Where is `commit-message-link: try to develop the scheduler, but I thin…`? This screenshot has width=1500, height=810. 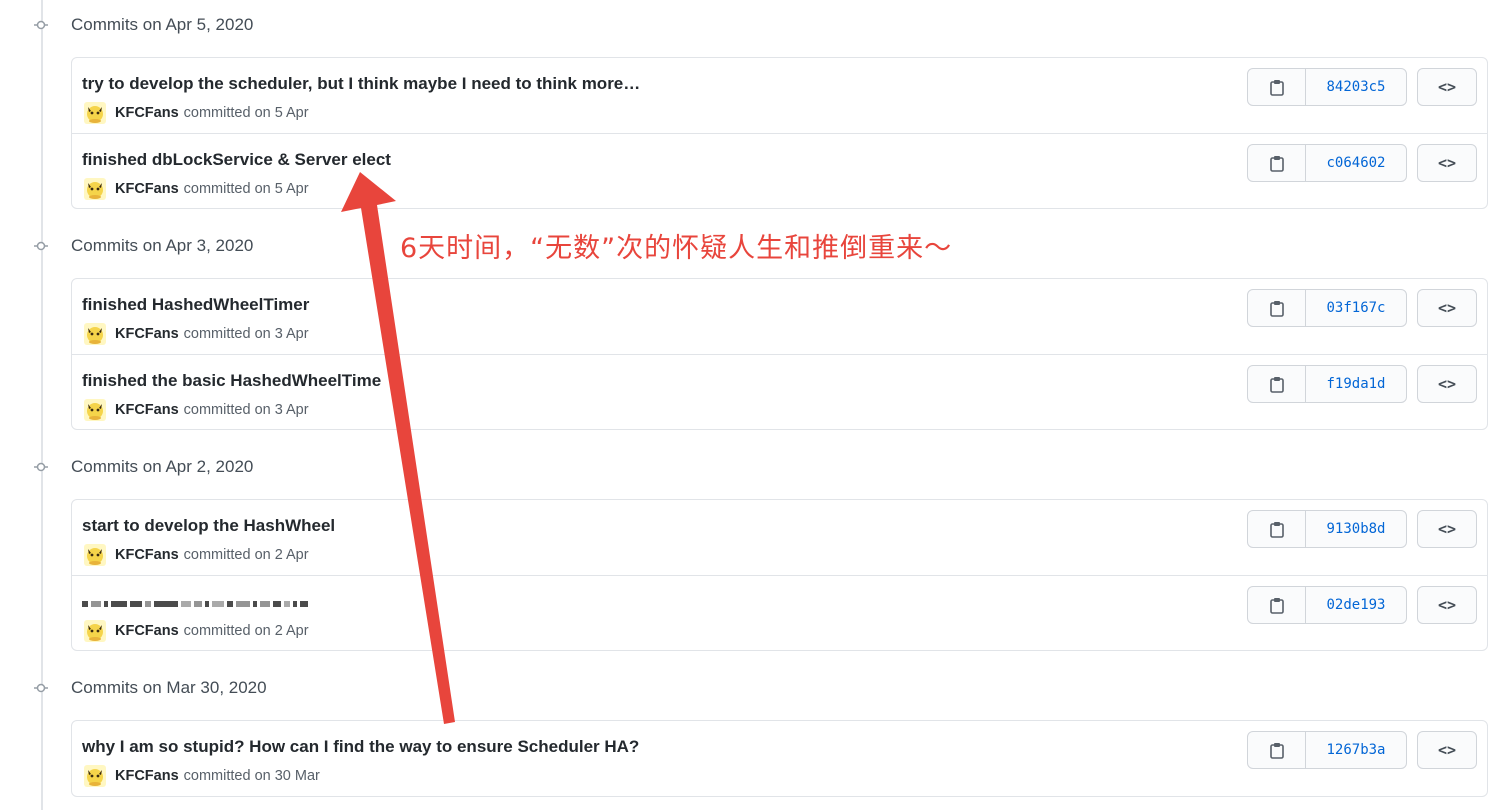
commit-message-link: try to develop the scheduler, but I thin… is located at coordinates (361, 84).